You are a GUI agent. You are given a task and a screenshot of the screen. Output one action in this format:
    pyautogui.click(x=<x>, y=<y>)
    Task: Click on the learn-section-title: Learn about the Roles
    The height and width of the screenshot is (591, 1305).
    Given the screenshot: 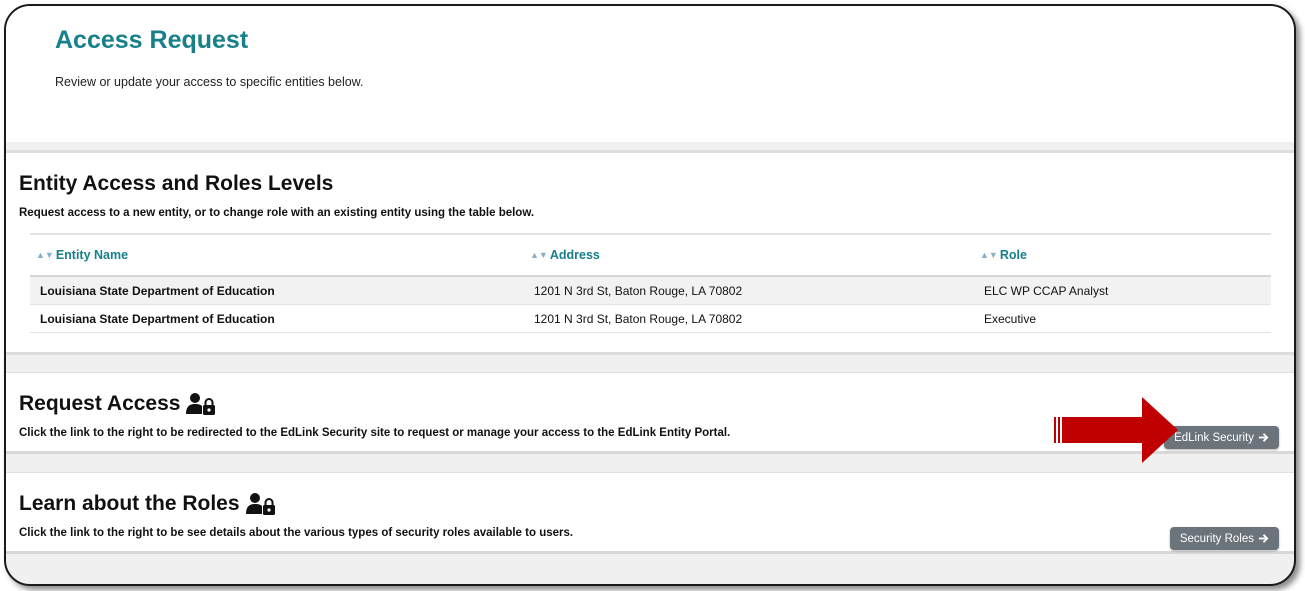 What is the action you would take?
    pyautogui.click(x=147, y=504)
    